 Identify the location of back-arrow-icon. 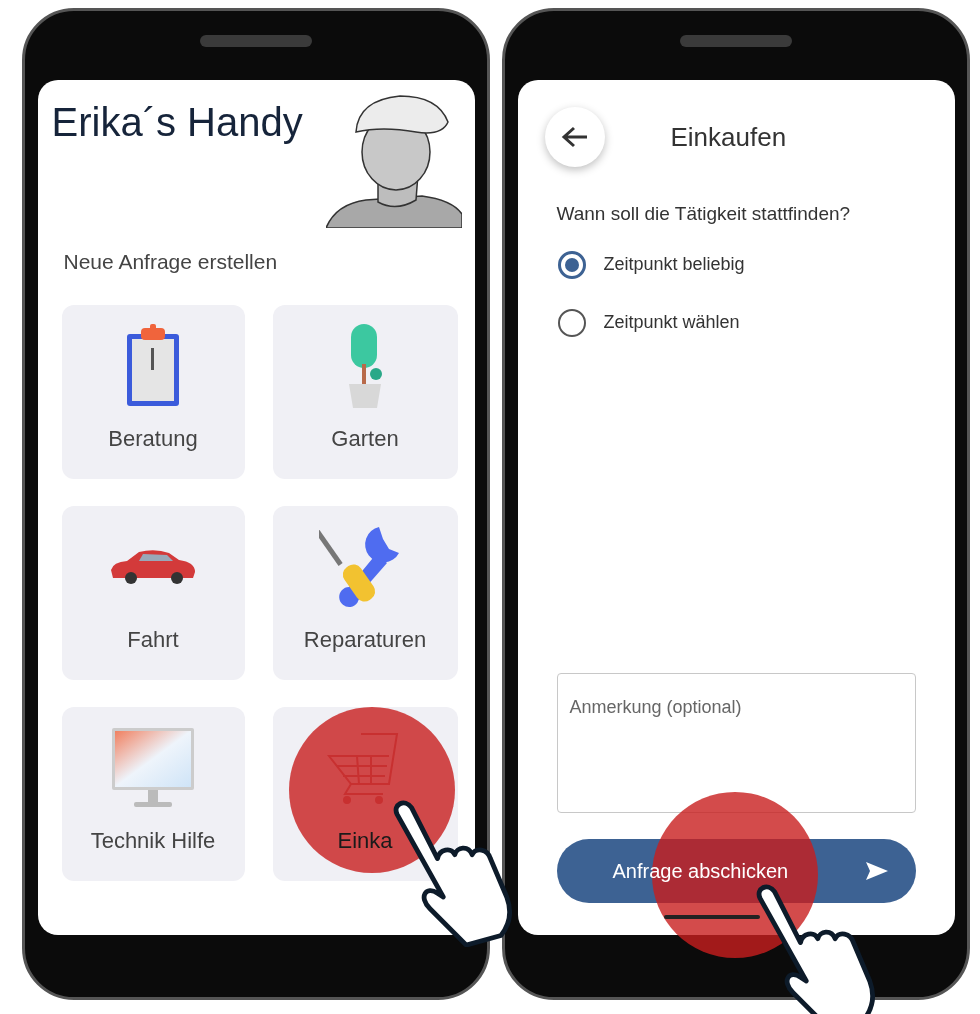
(574, 137).